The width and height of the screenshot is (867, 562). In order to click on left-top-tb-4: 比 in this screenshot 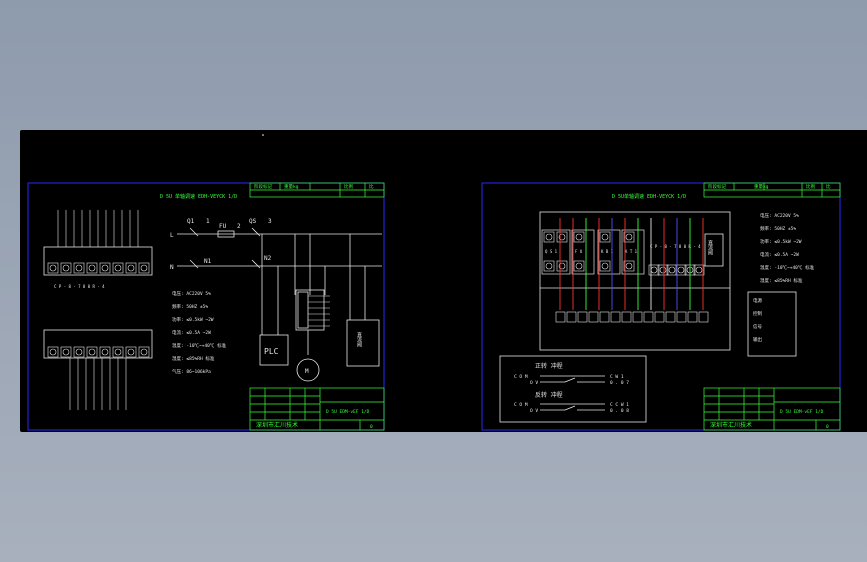, I will do `click(371, 186)`.